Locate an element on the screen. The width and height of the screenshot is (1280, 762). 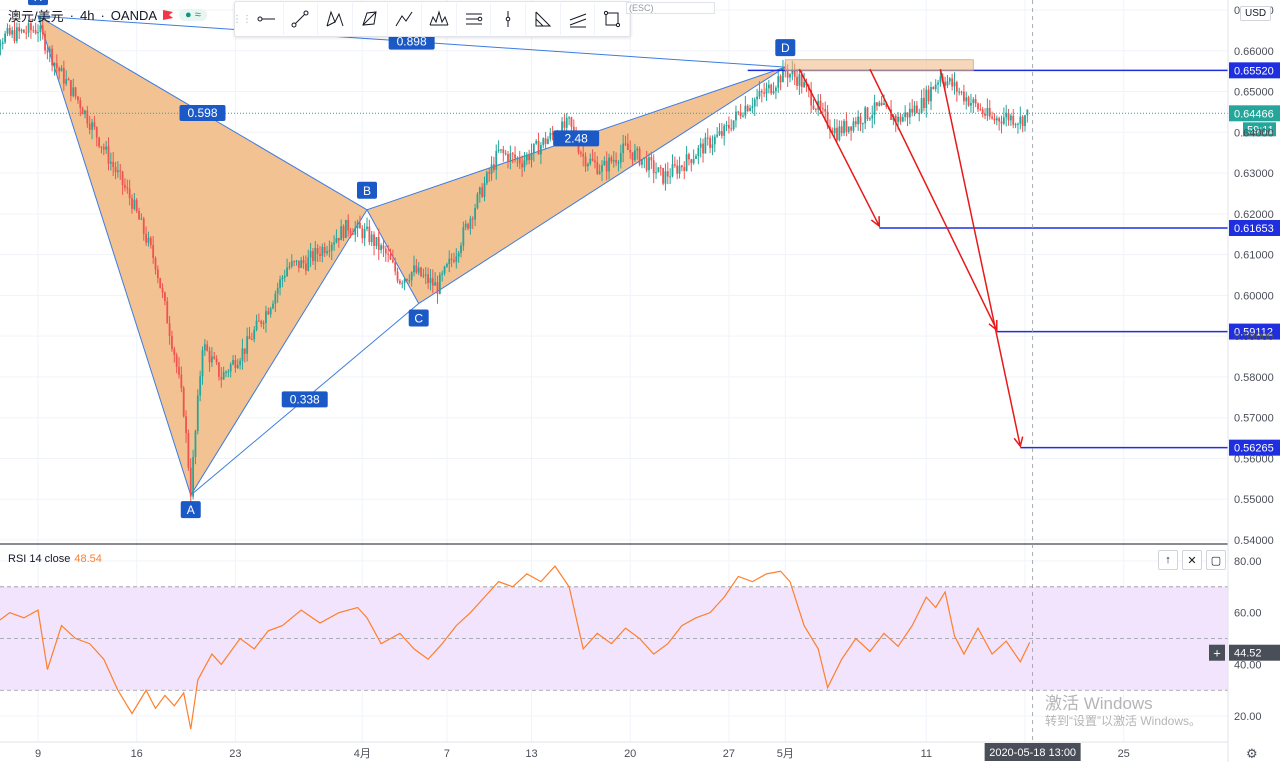
horizontal-ray-tool is located at coordinates (266, 19).